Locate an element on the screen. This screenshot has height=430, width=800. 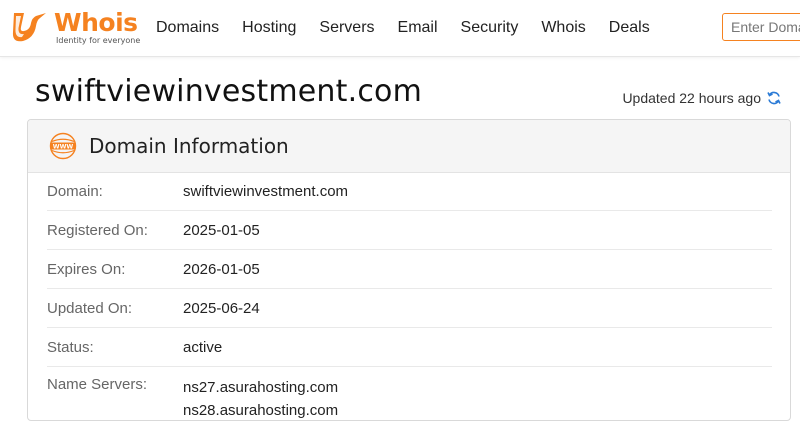
last-updated: Updated 22 hours ago is located at coordinates (702, 98).